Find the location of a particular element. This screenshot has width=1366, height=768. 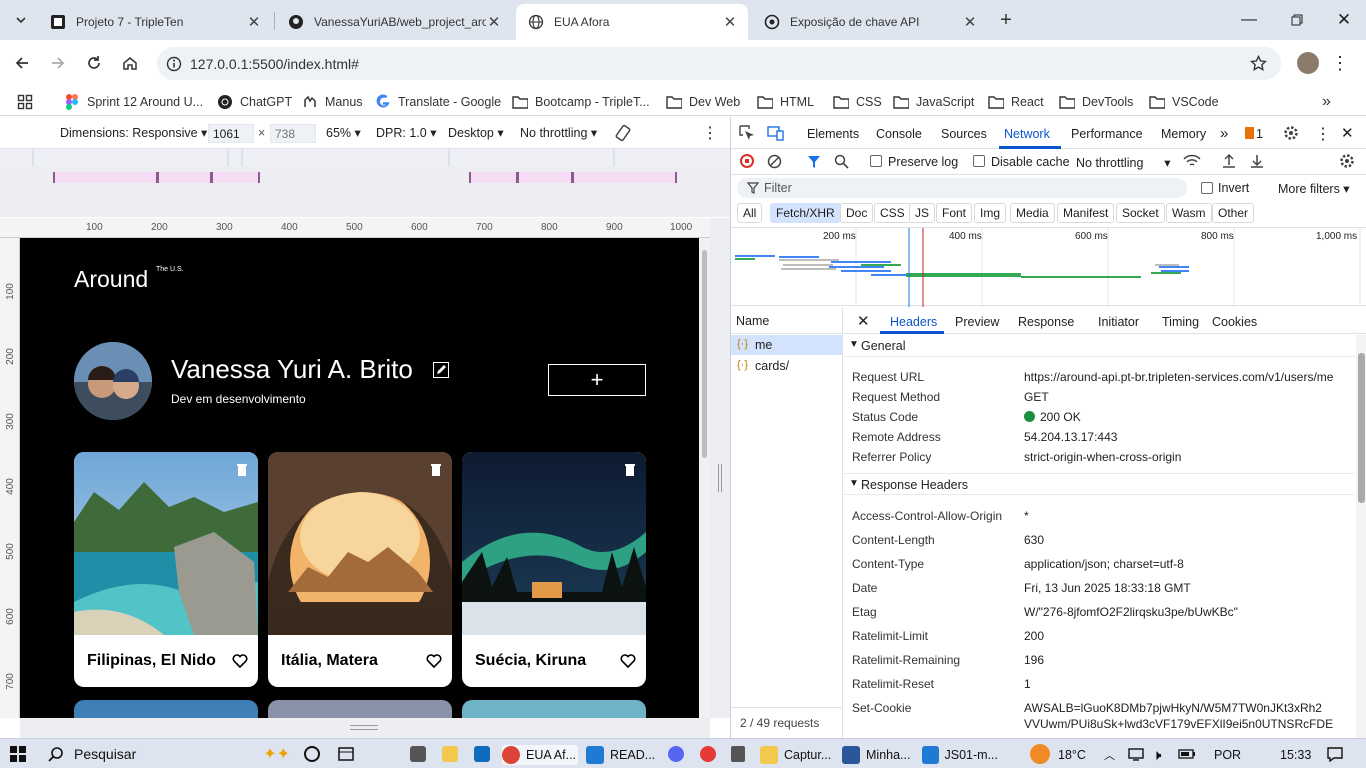

filter-chip-all: All is located at coordinates (750, 213).